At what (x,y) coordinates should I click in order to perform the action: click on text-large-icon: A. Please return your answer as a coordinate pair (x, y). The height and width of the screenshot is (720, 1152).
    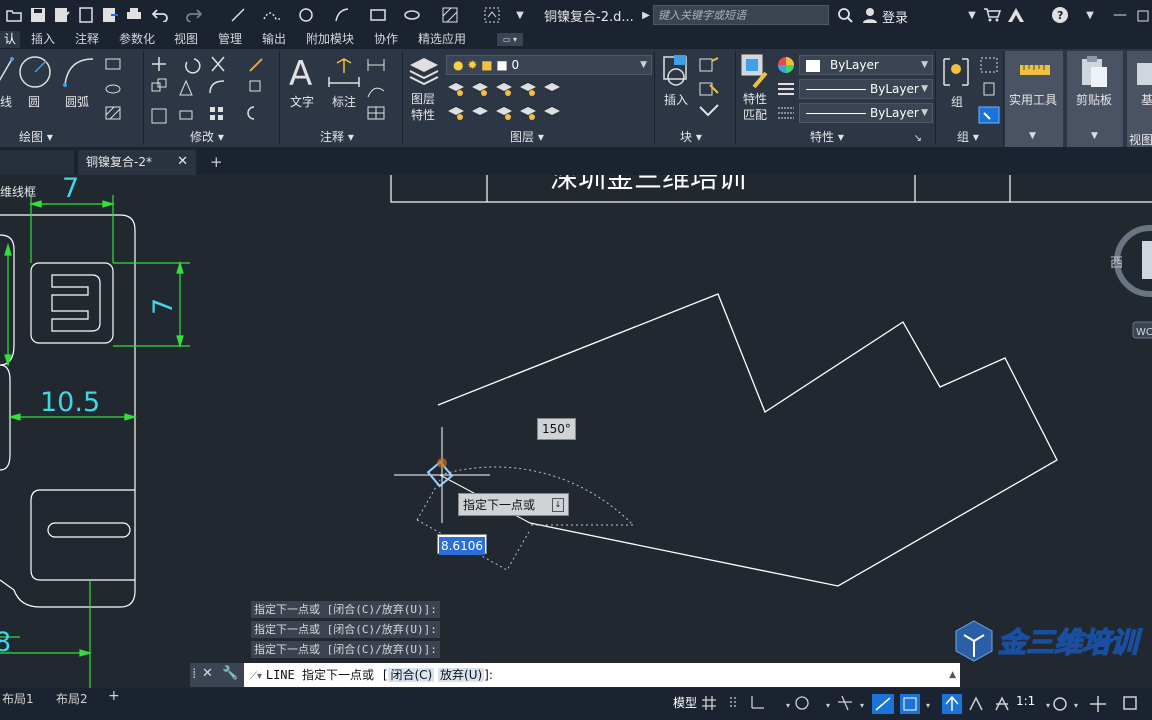
    Looking at the image, I should click on (302, 73).